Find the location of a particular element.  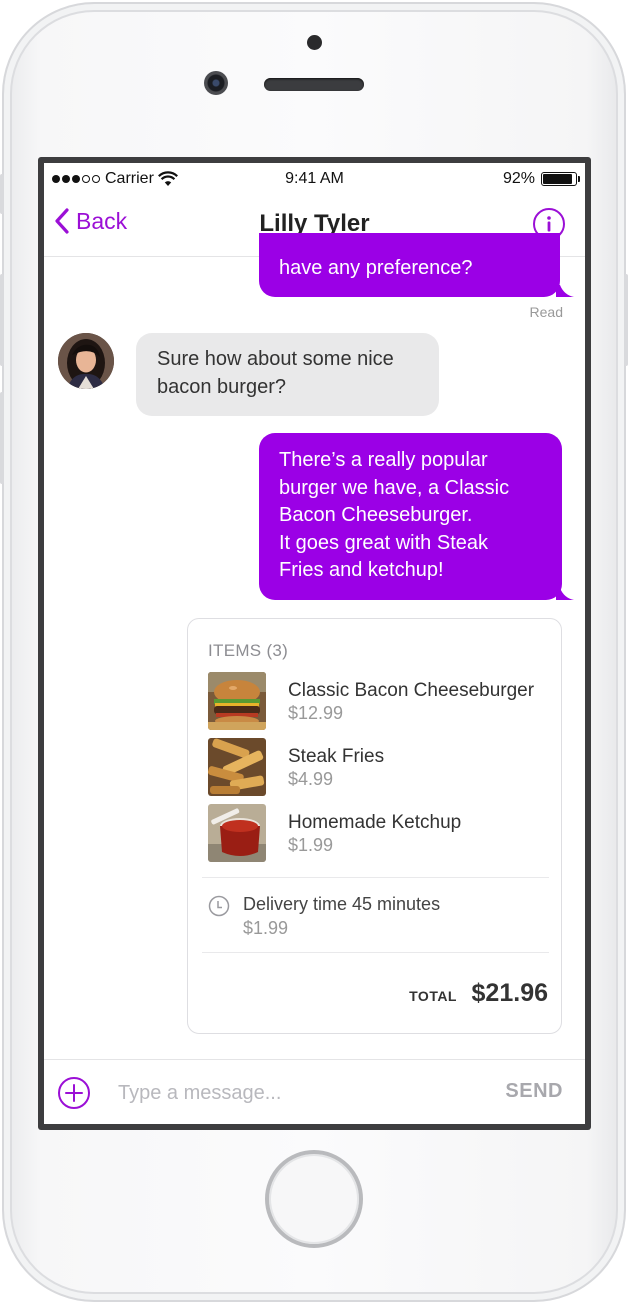

battery-percent: 92% is located at coordinates (518, 178).